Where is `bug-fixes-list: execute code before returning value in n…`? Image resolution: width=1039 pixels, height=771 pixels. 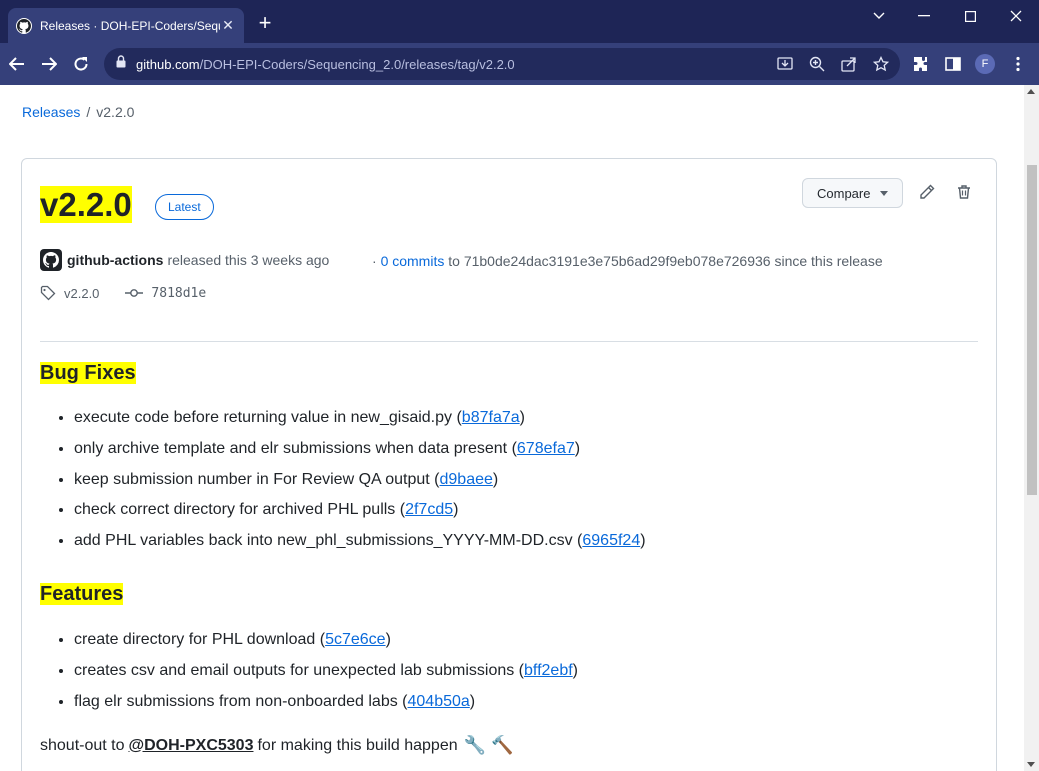
bug-fixes-list: execute code before returning value in n… is located at coordinates (360, 480).